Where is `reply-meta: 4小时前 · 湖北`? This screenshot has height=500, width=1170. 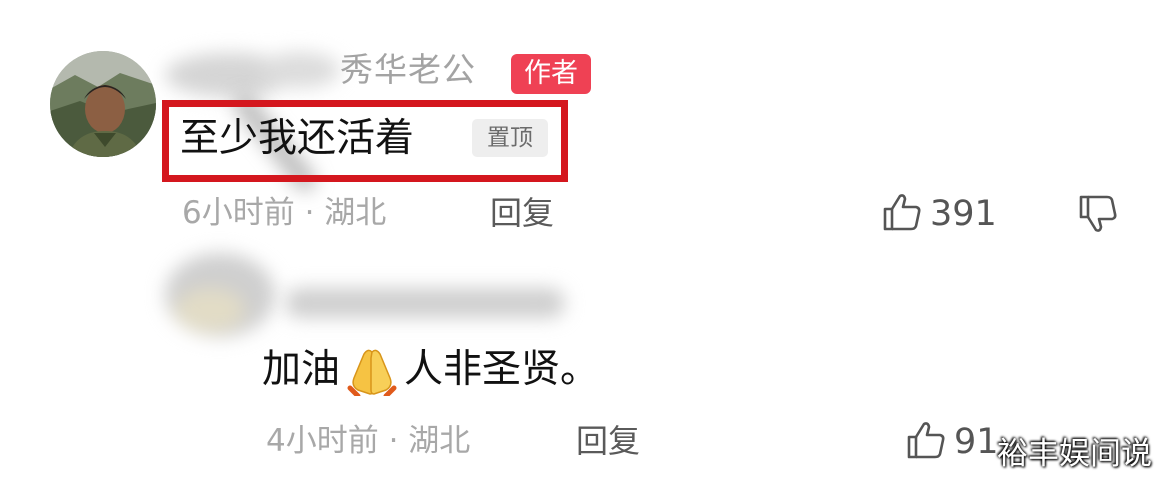
reply-meta: 4小时前 · 湖北 is located at coordinates (368, 441).